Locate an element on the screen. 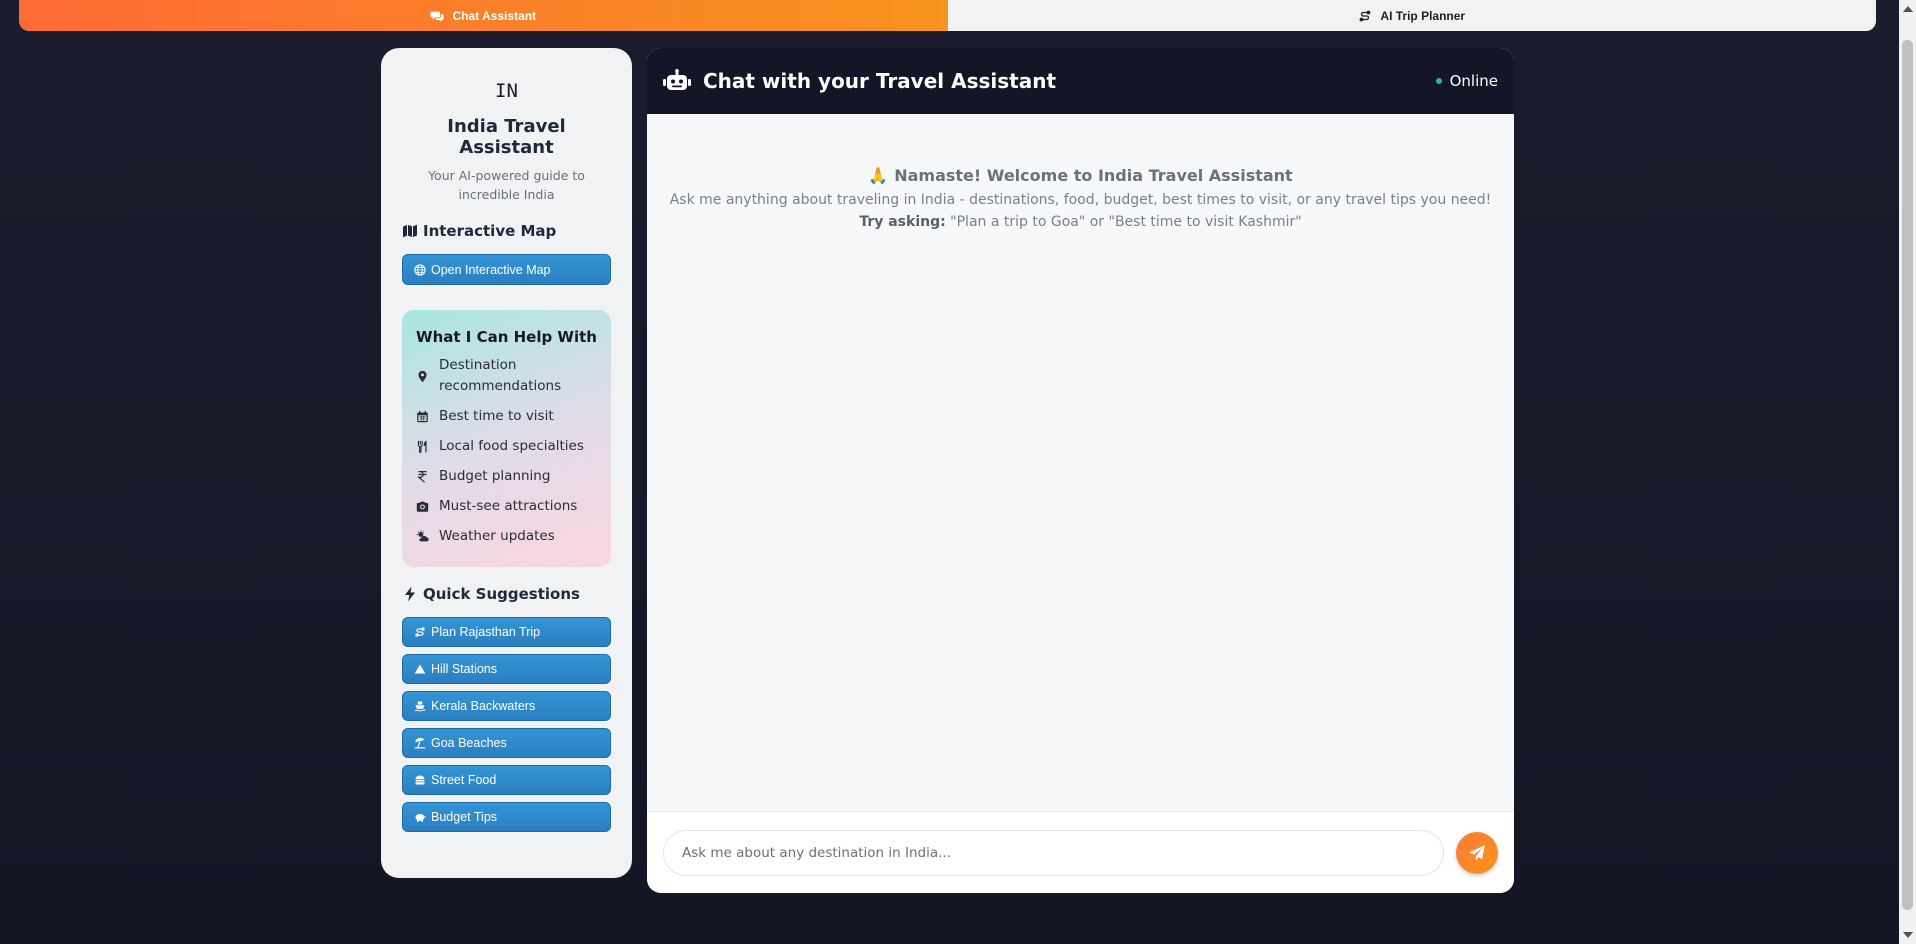 The height and width of the screenshot is (944, 1916). help-item: Destination recommendations is located at coordinates (506, 376).